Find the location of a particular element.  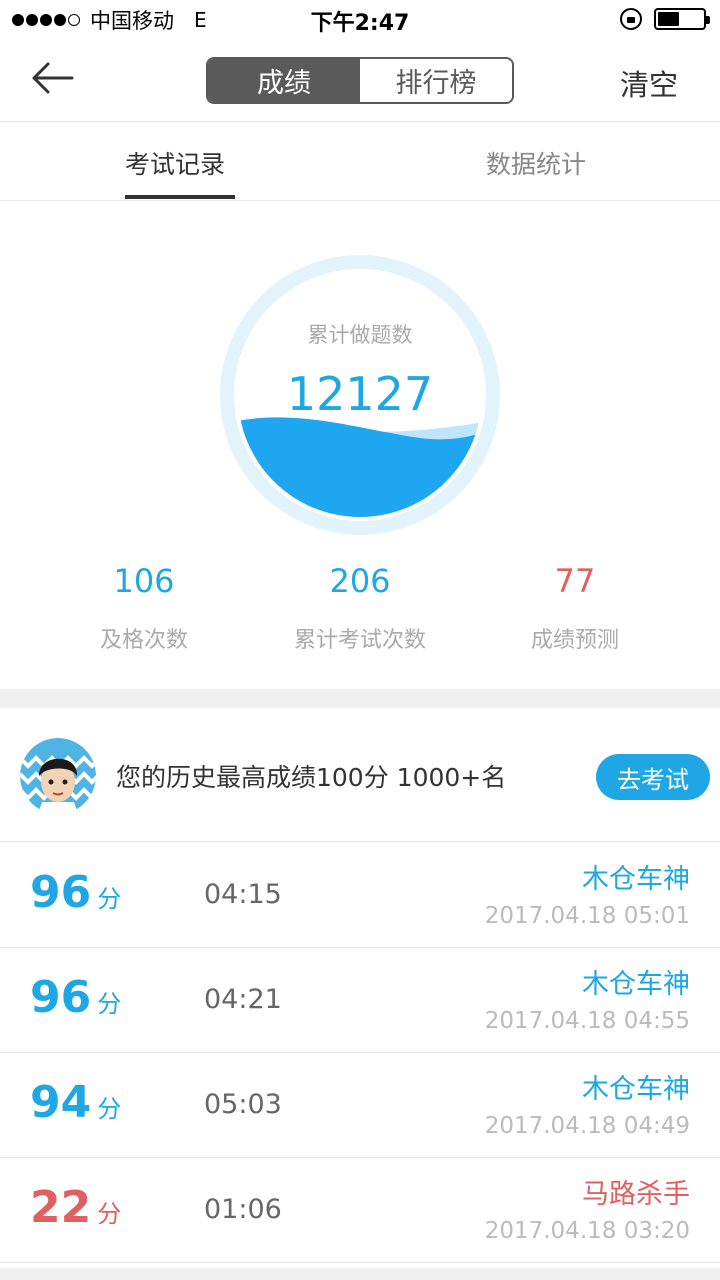

nav-bar: 成绩 排行榜 清空 is located at coordinates (360, 81).